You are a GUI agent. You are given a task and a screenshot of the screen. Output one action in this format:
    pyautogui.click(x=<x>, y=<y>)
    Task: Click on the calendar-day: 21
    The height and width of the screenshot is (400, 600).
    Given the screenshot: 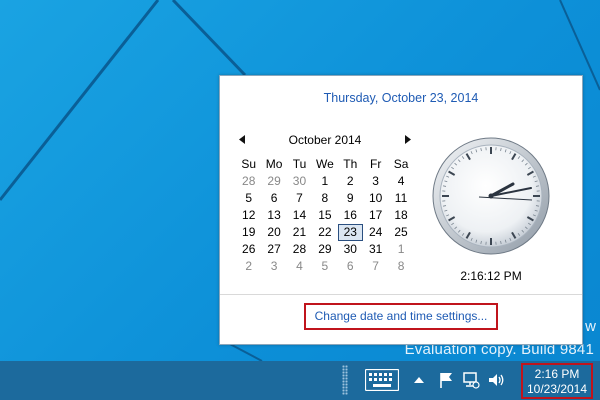 What is the action you would take?
    pyautogui.click(x=299, y=232)
    